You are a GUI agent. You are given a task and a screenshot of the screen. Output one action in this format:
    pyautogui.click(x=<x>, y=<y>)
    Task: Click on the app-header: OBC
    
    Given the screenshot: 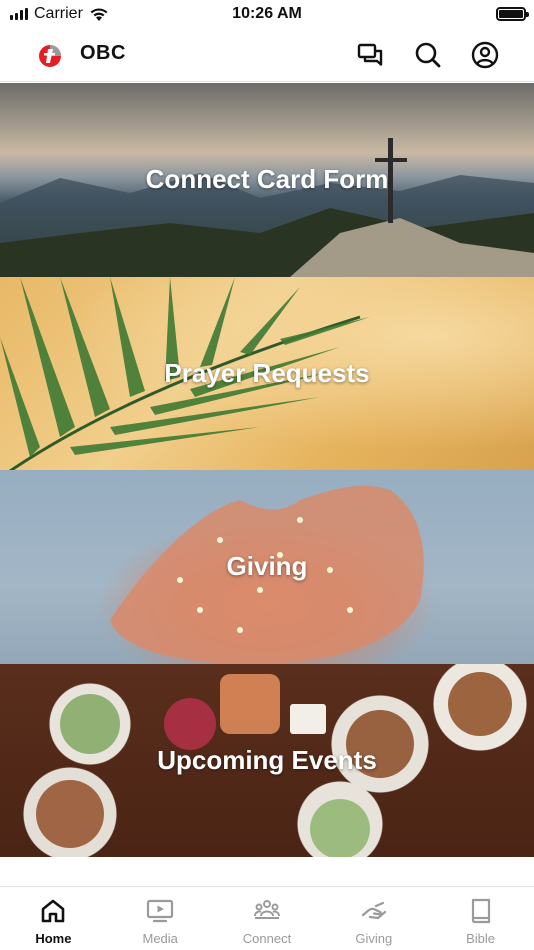 What is the action you would take?
    pyautogui.click(x=267, y=55)
    